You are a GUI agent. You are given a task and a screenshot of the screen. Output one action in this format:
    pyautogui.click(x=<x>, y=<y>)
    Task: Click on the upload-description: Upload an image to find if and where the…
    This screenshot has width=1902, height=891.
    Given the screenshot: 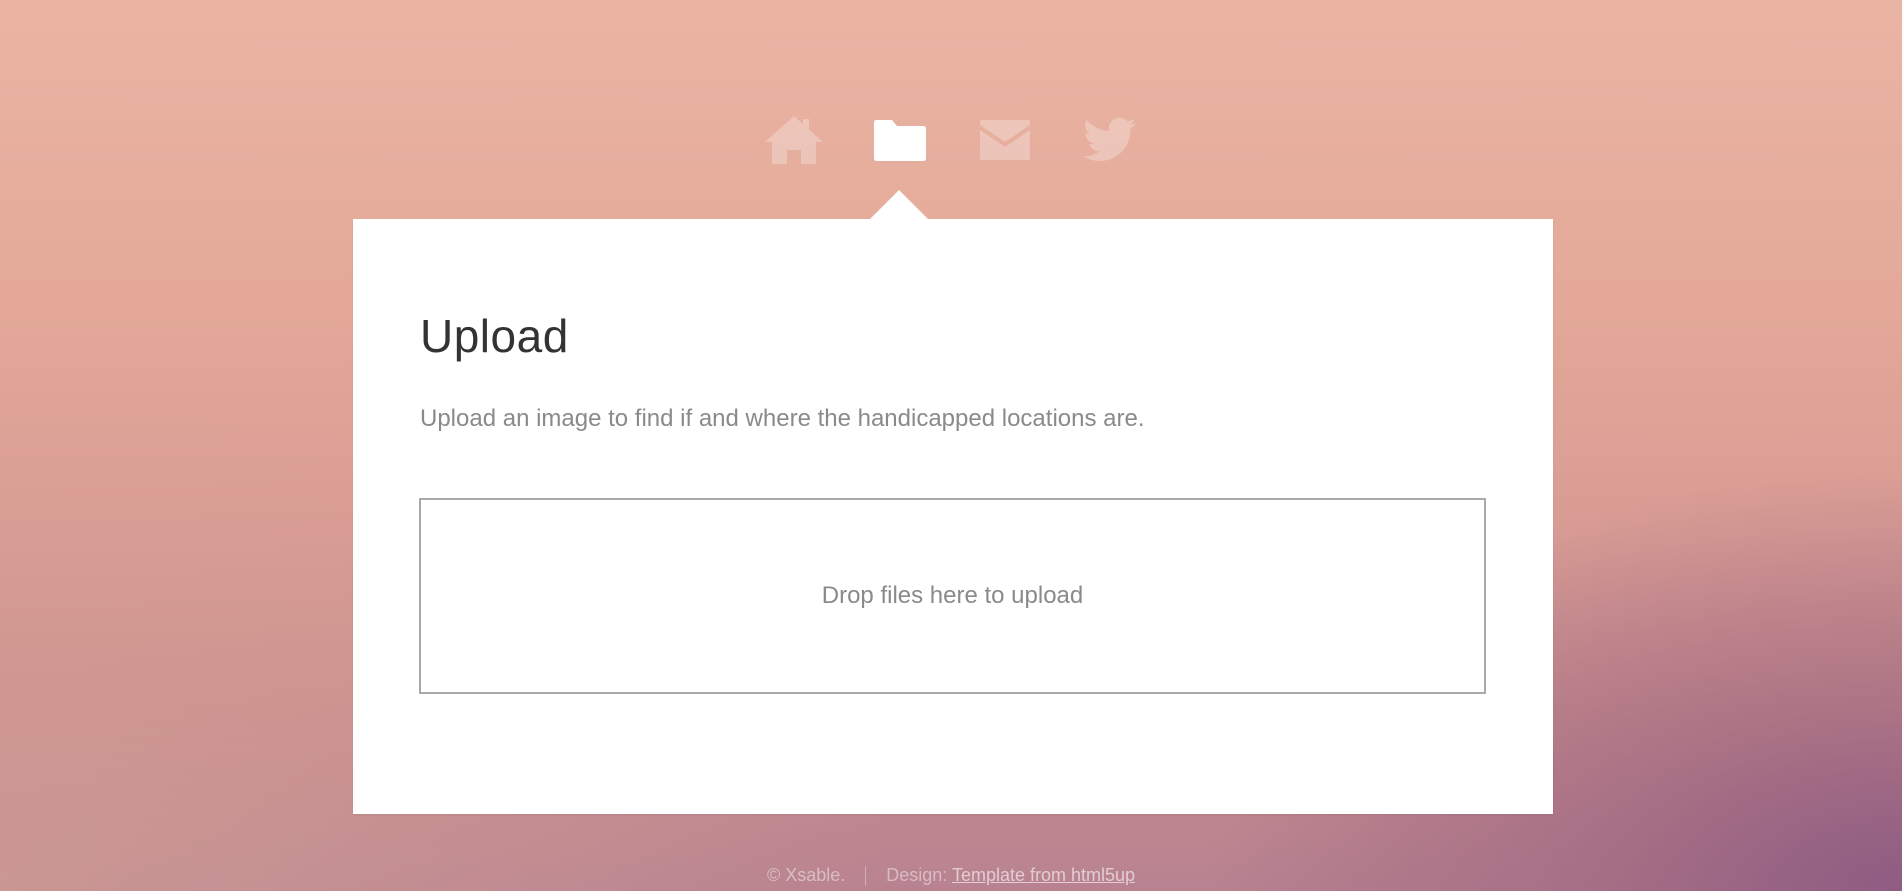 What is the action you would take?
    pyautogui.click(x=782, y=418)
    